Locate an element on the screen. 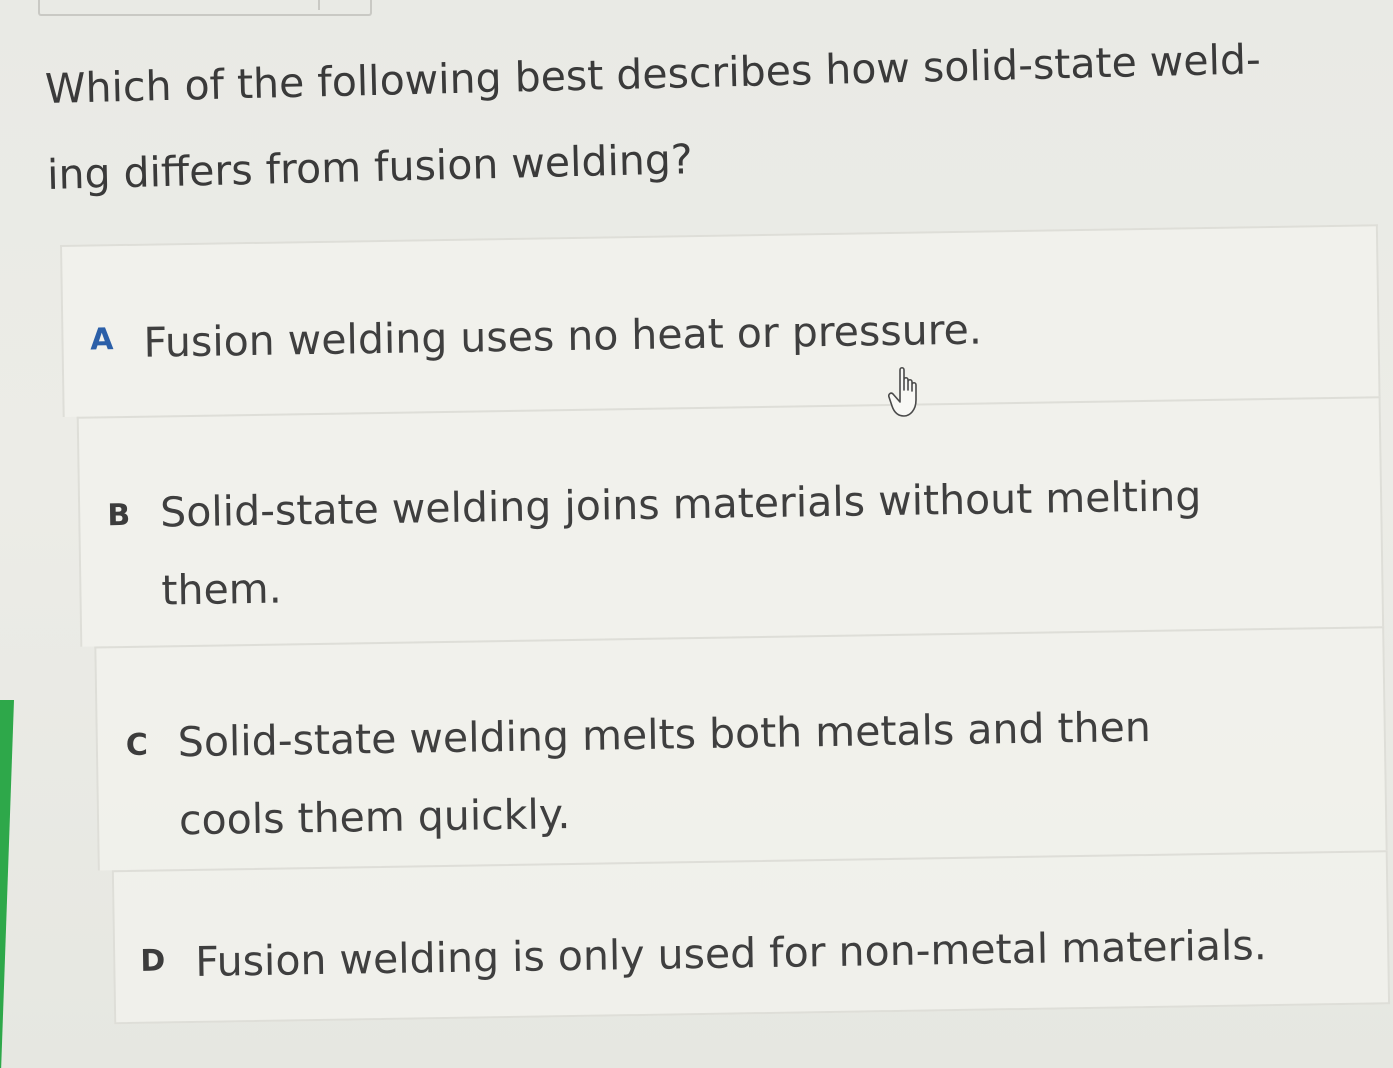  left-accent-bar is located at coordinates (7, 884).